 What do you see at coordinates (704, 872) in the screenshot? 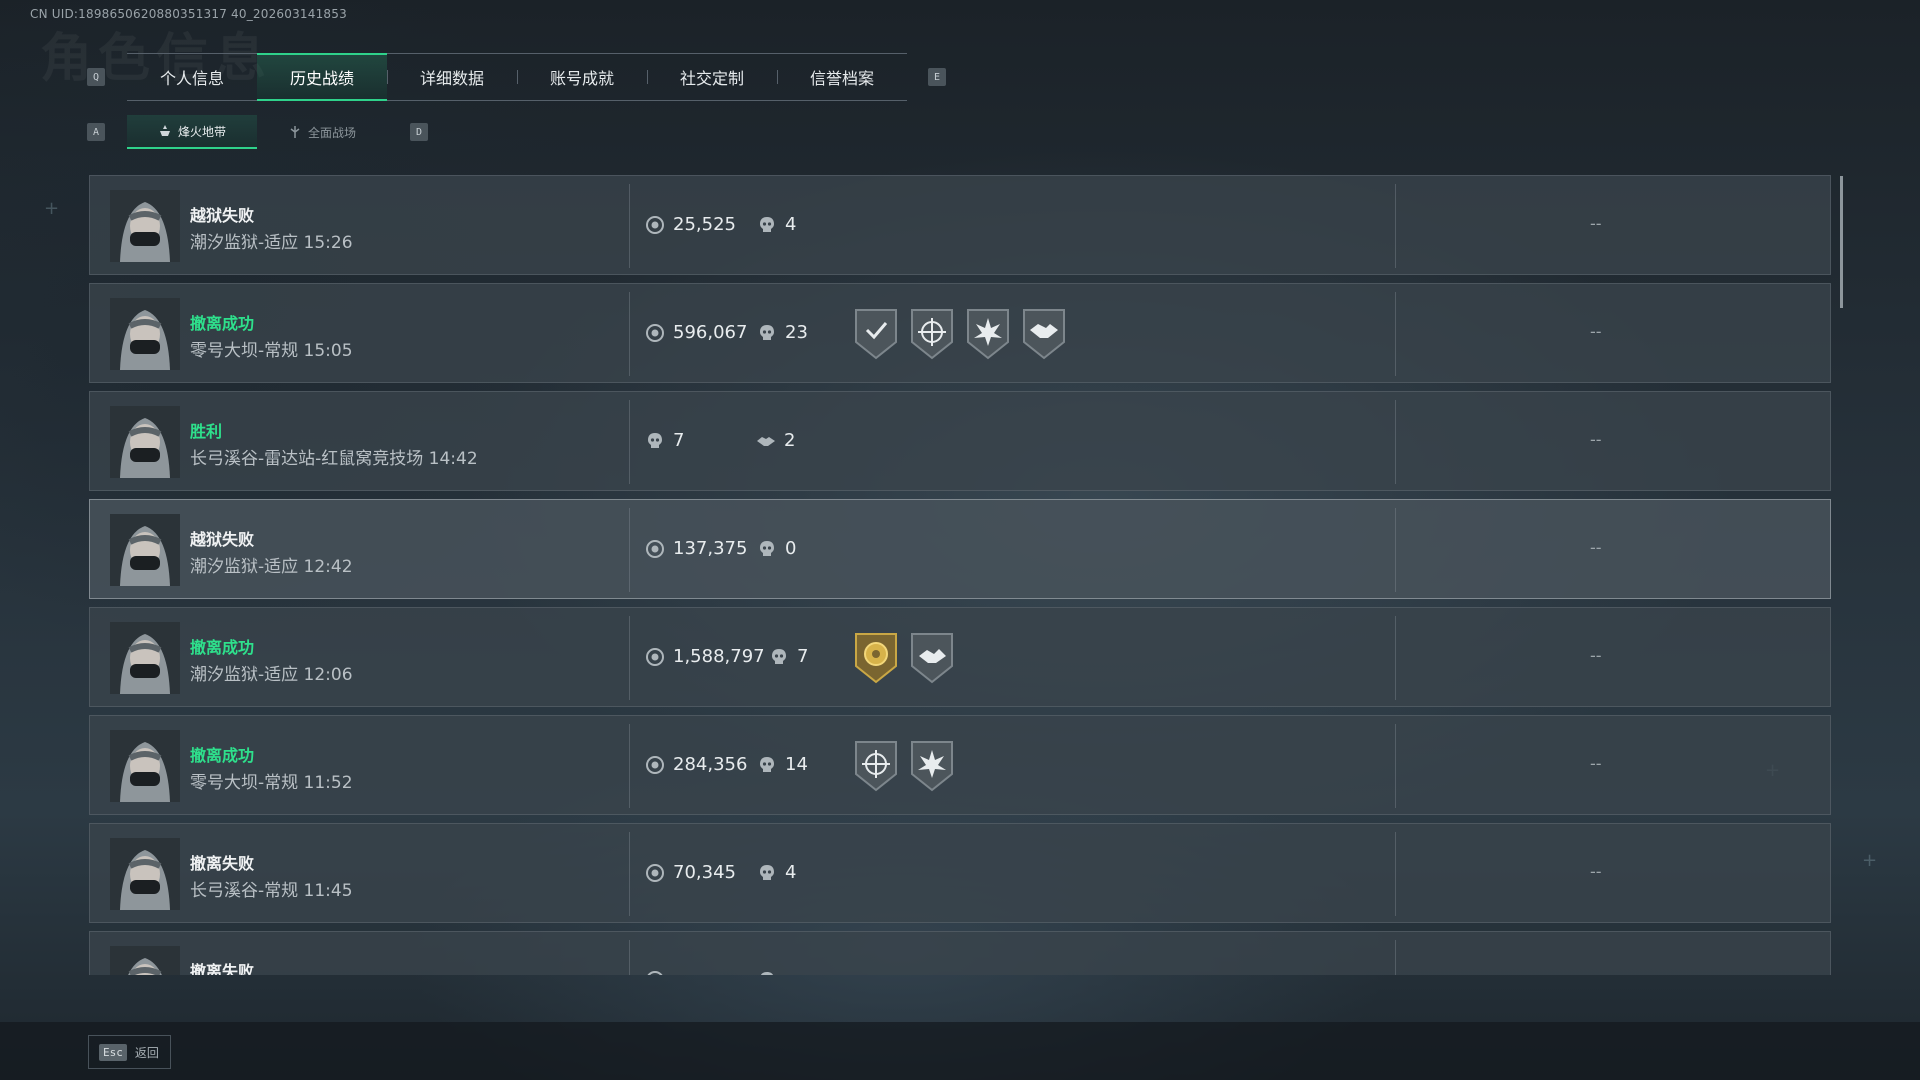
I see `loot-value-text: 70,345` at bounding box center [704, 872].